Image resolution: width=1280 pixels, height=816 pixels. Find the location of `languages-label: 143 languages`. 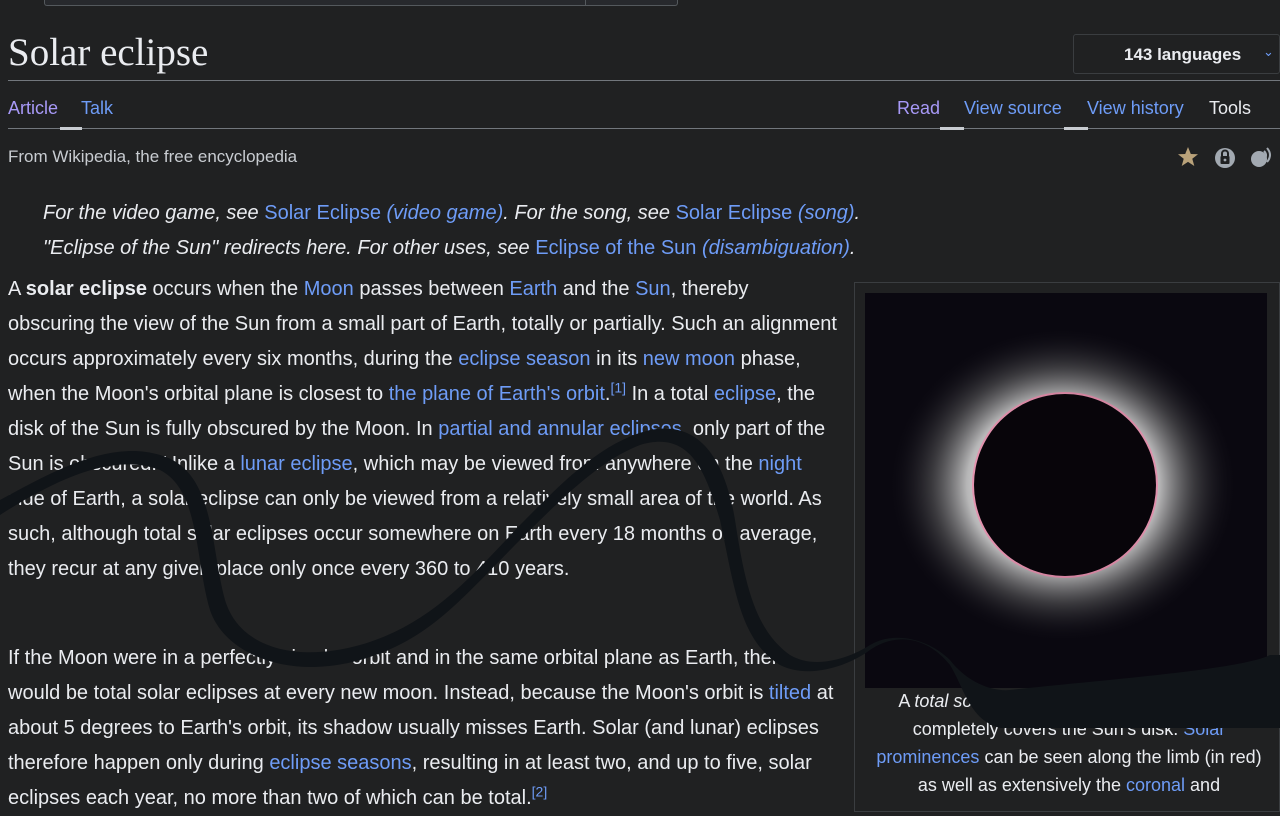

languages-label: 143 languages is located at coordinates (1183, 54).